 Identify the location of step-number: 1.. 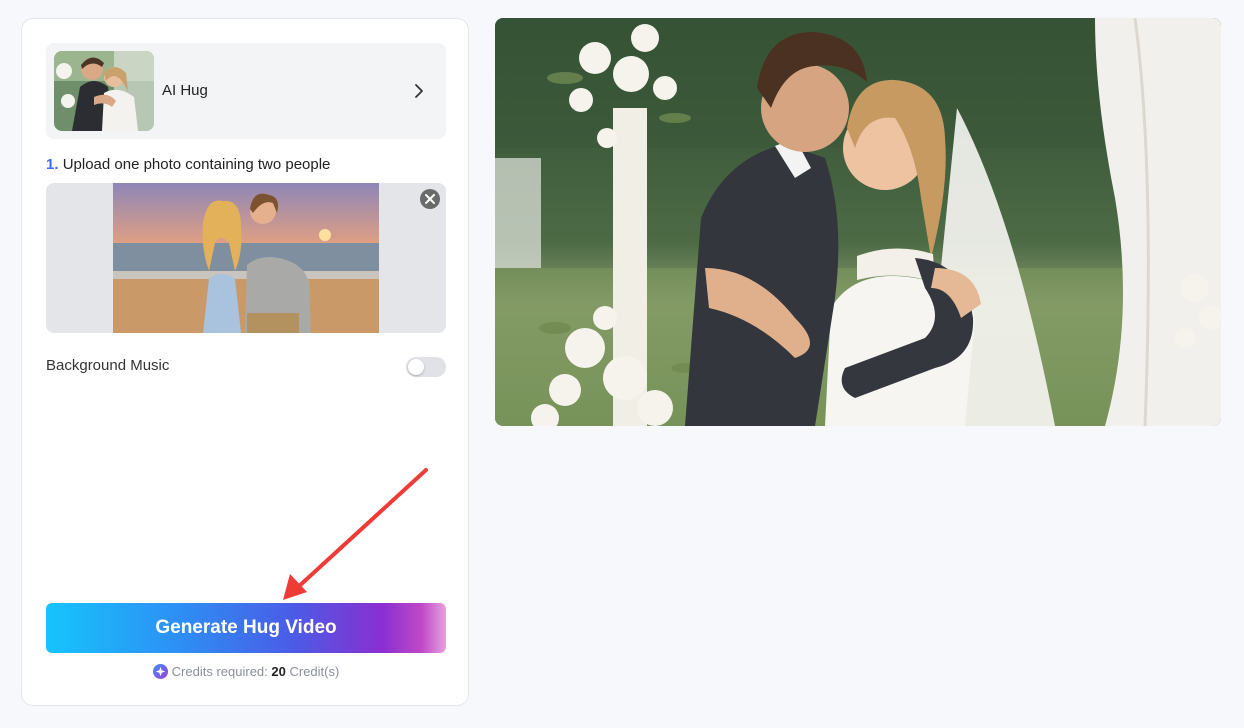
(52, 164).